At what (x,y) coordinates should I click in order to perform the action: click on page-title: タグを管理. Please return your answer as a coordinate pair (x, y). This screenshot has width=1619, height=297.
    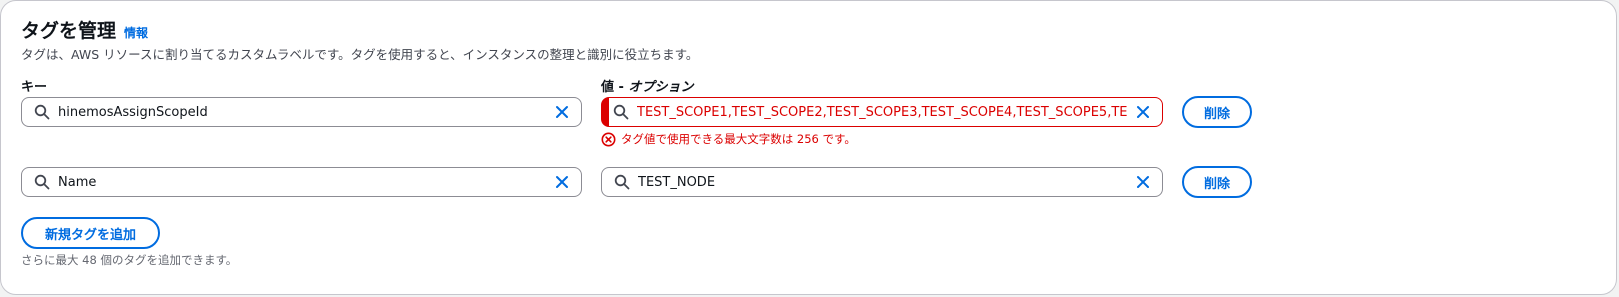
    Looking at the image, I should click on (69, 31).